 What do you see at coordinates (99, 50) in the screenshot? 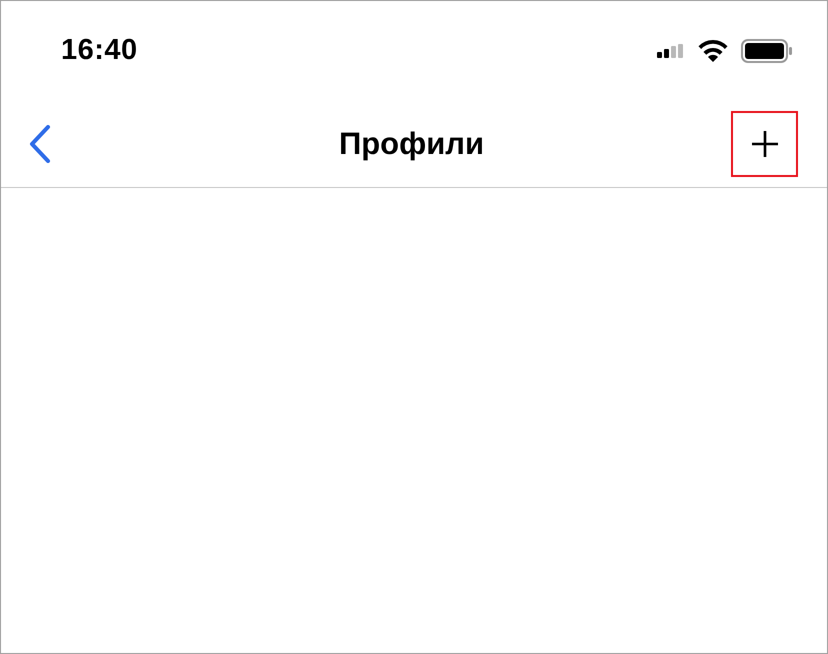
I see `status-time: 16:40` at bounding box center [99, 50].